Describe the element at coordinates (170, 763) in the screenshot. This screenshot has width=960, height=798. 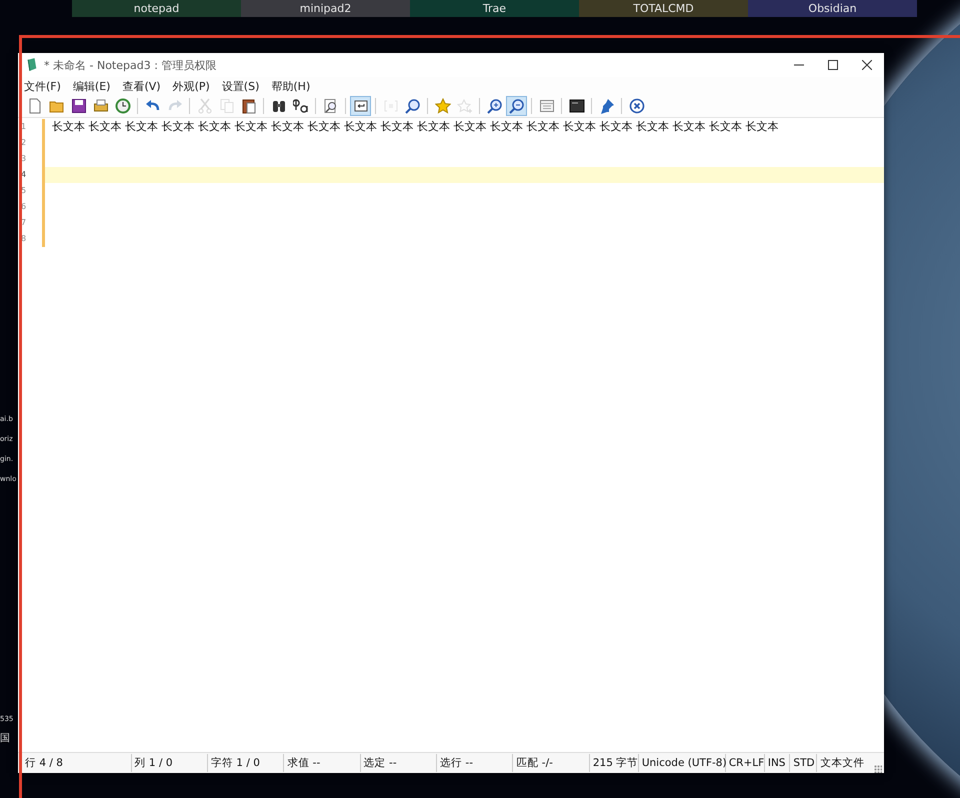
I see `status-field: 列 1 / 0` at that location.